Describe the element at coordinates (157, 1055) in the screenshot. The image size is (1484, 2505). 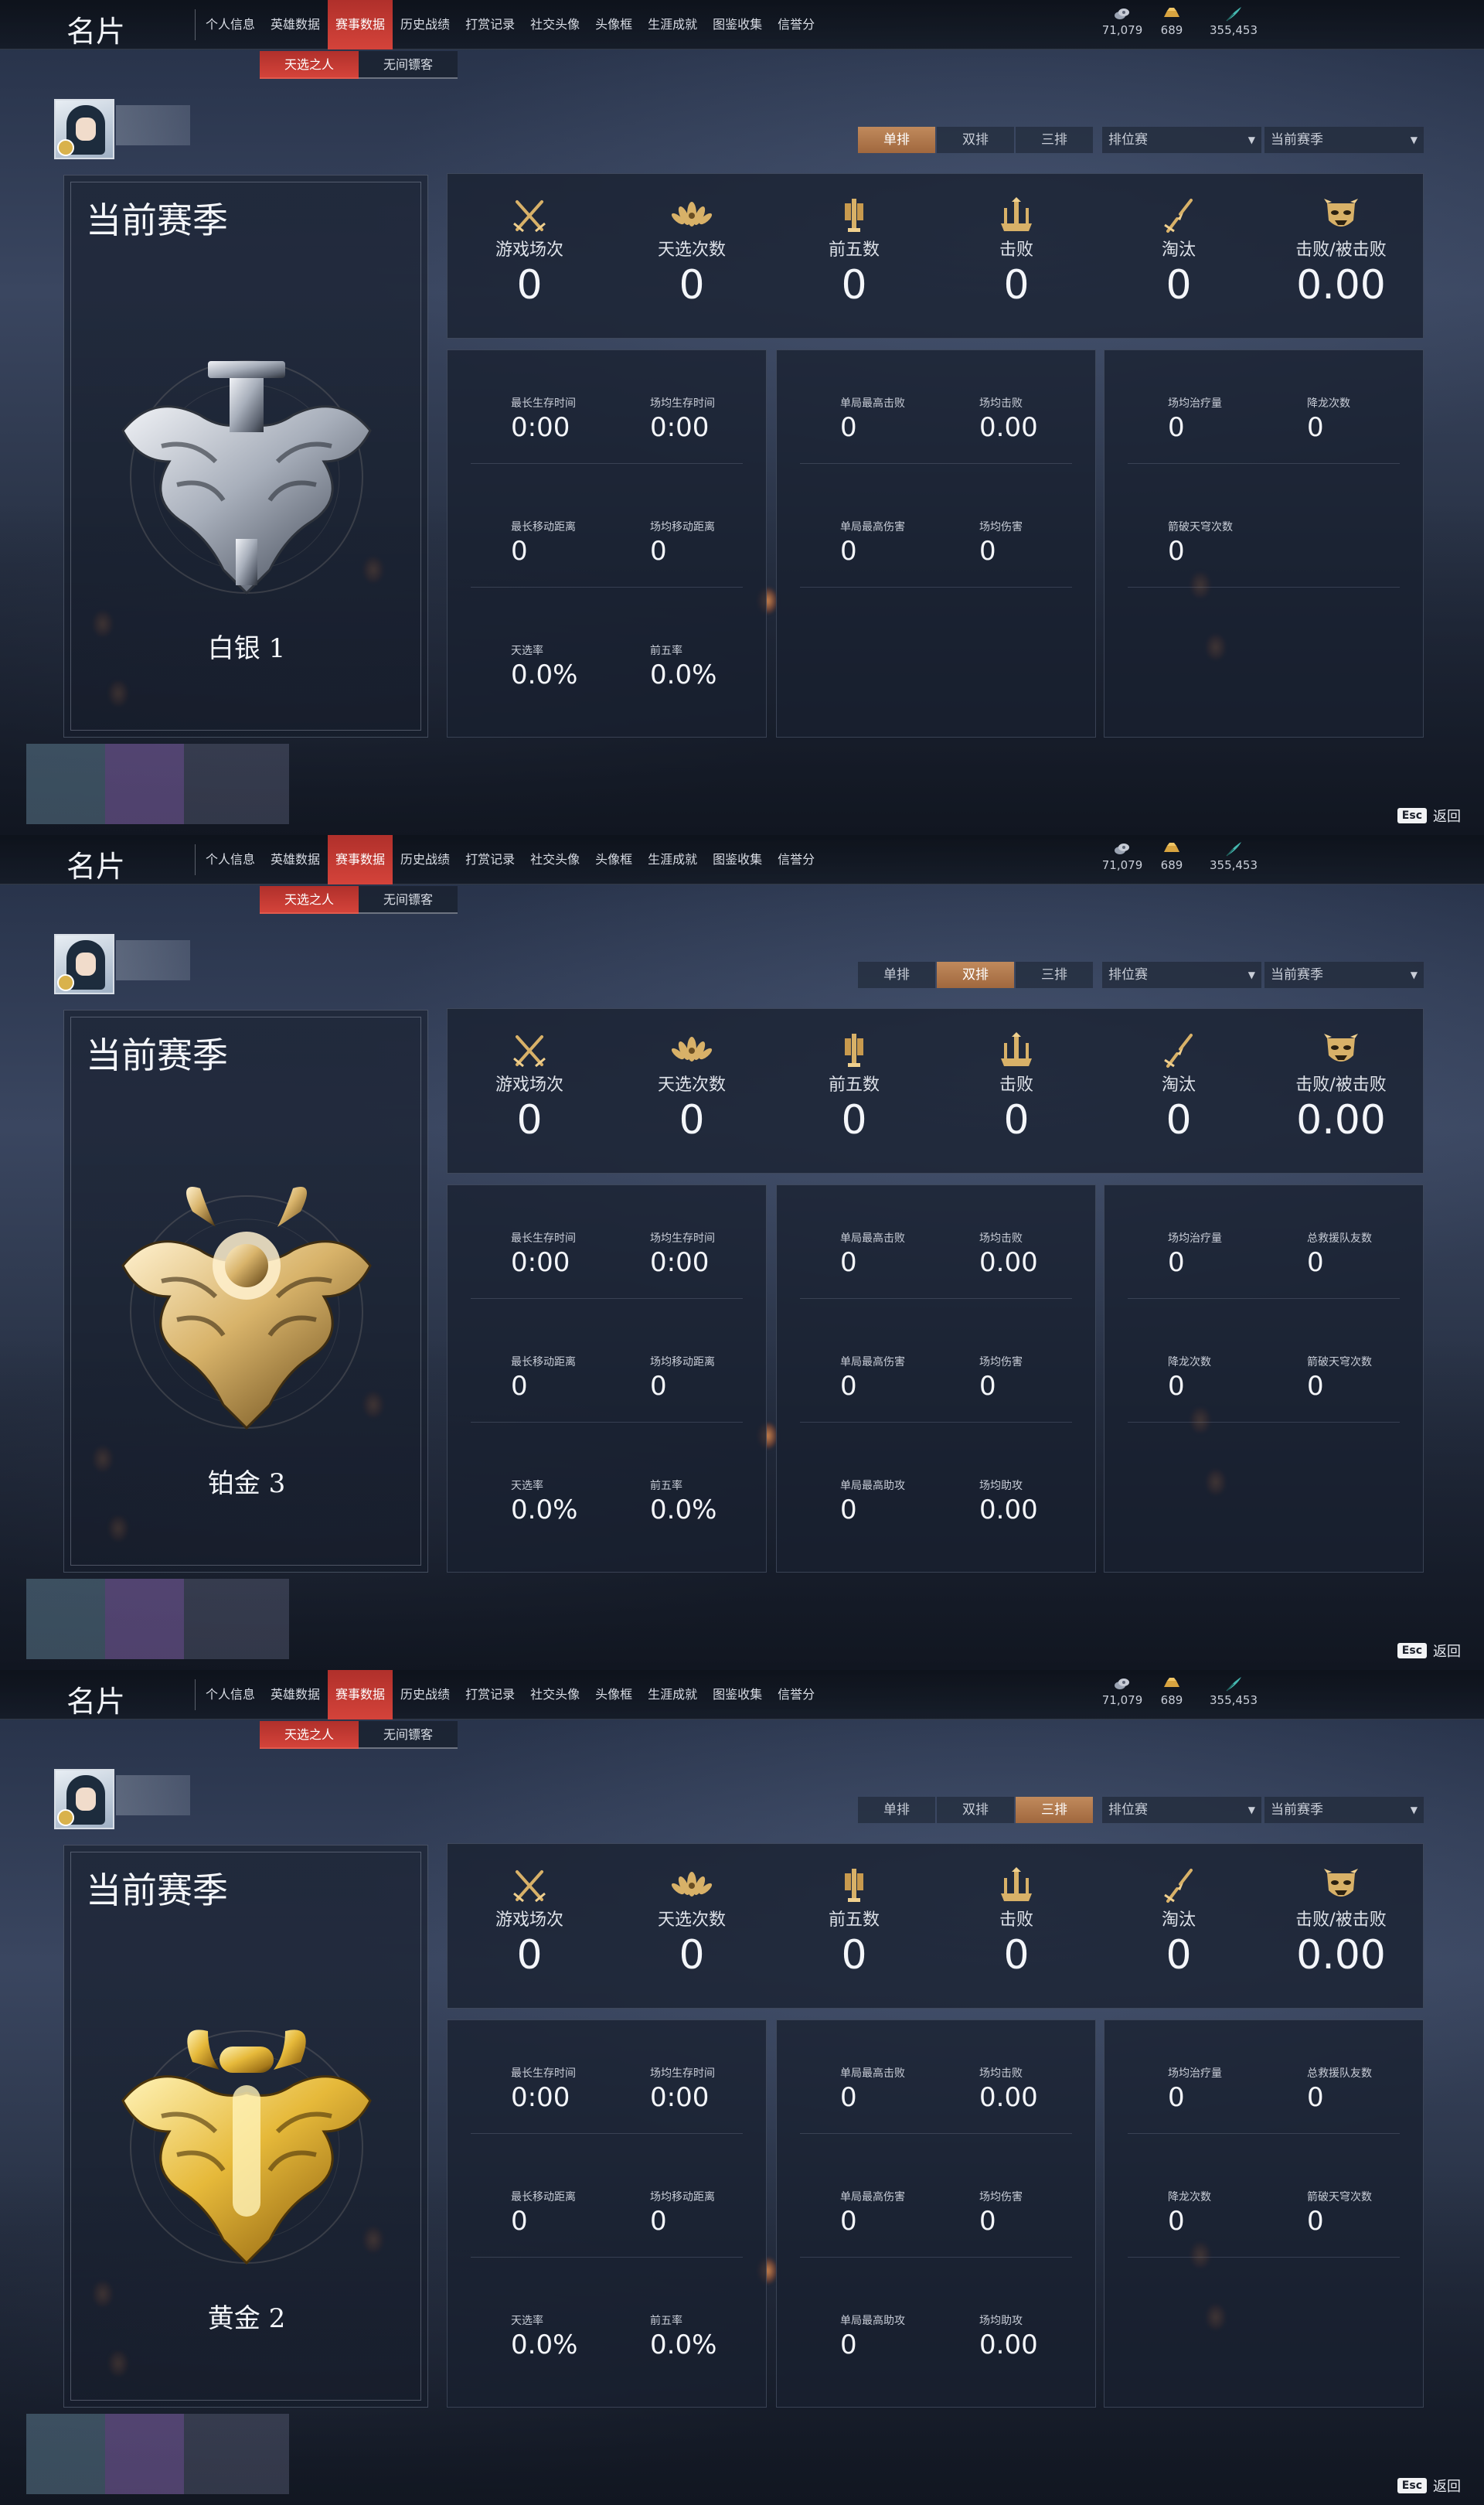
I see `season-label: 当前赛季` at that location.